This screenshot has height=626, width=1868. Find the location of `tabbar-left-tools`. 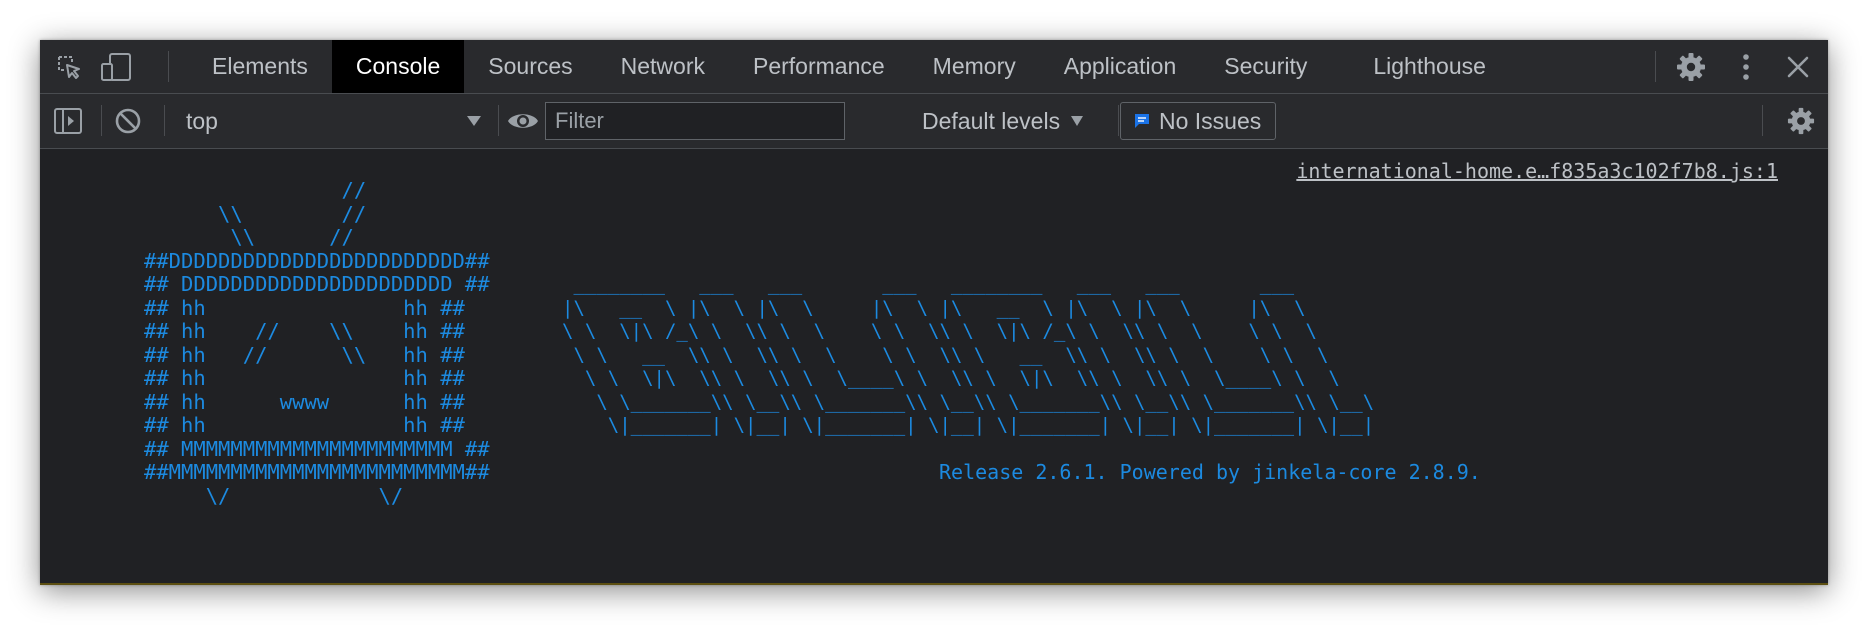

tabbar-left-tools is located at coordinates (104, 66).